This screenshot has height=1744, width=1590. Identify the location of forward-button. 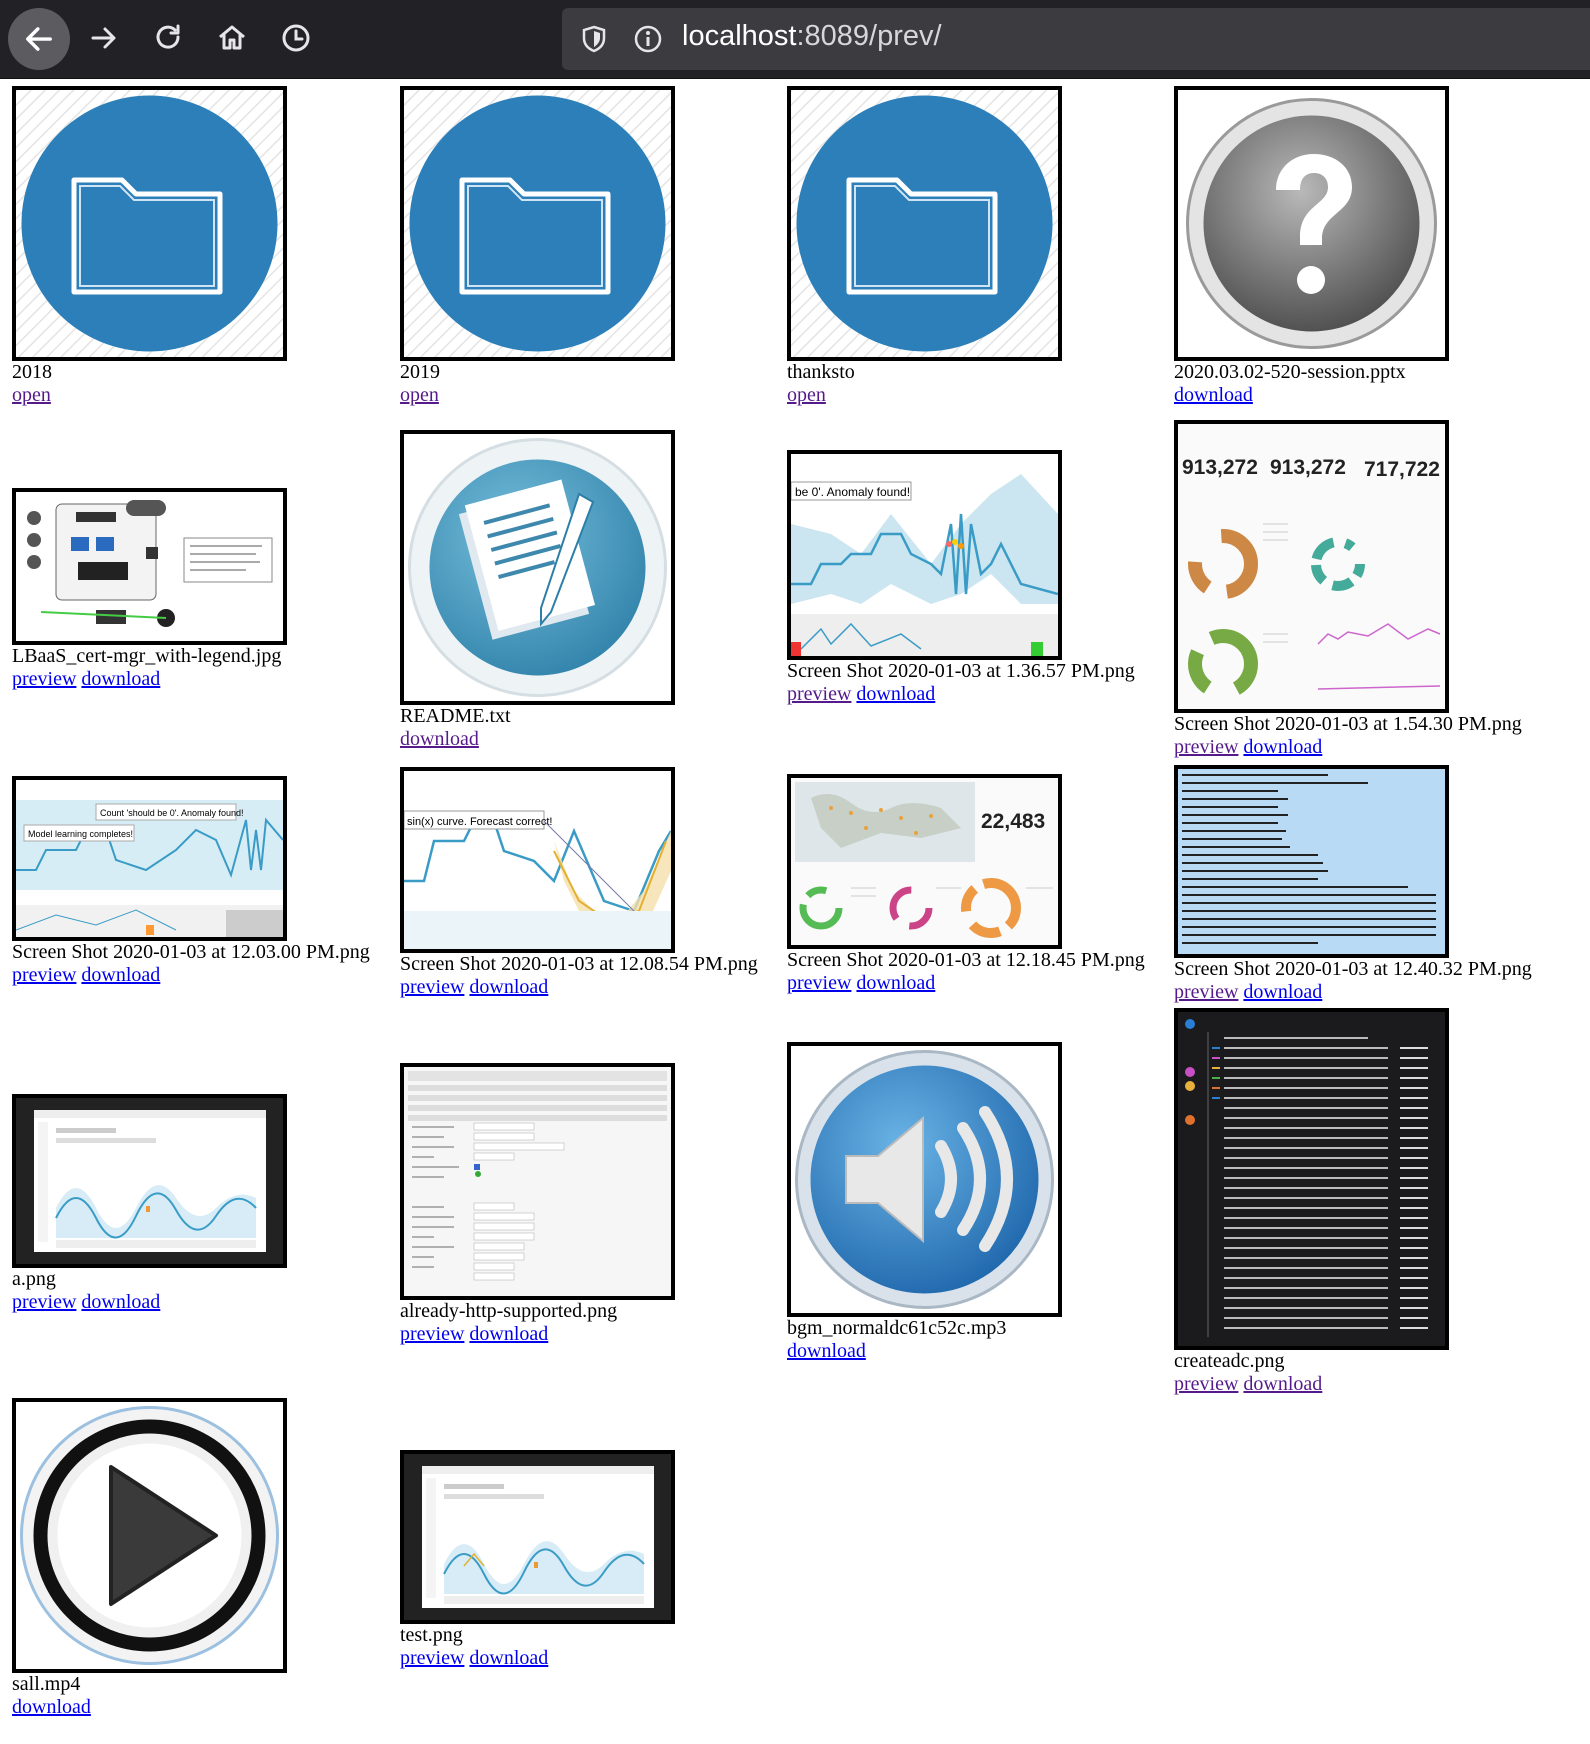
(104, 38).